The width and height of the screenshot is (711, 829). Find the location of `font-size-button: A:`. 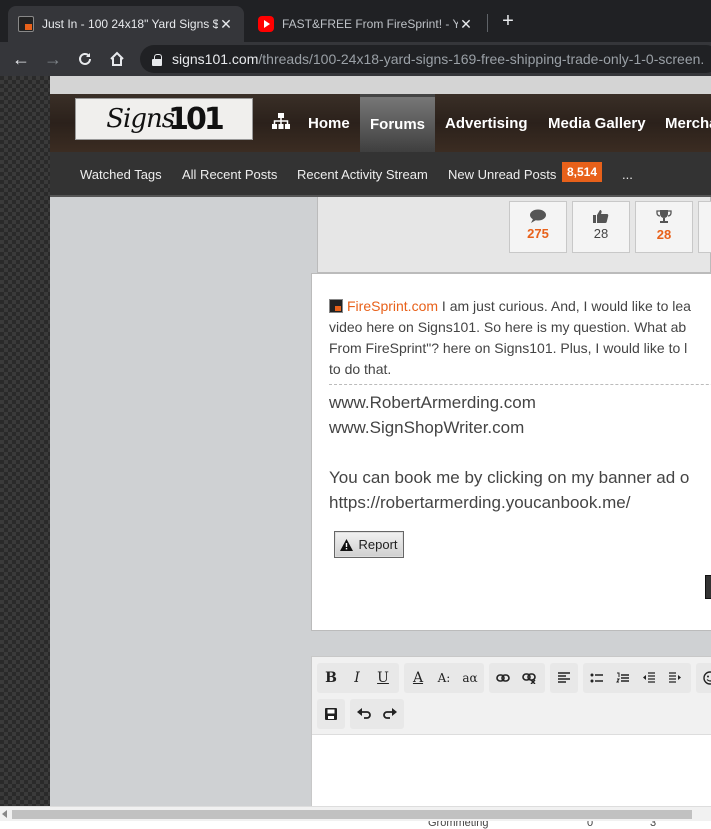

font-size-button: A: is located at coordinates (444, 678).